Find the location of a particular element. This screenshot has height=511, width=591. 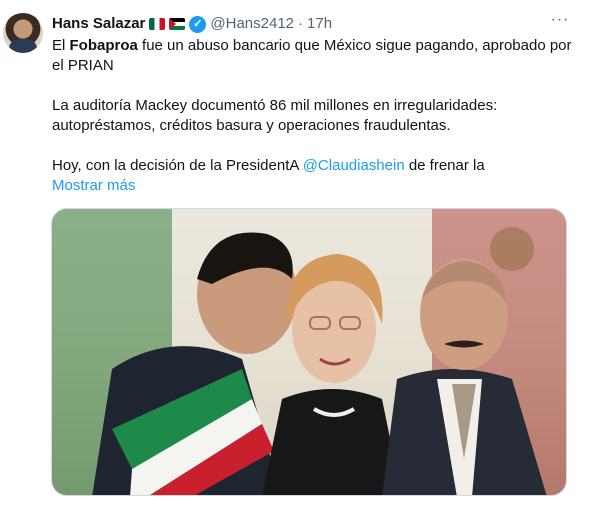

mexico-flag-icon is located at coordinates (157, 24).